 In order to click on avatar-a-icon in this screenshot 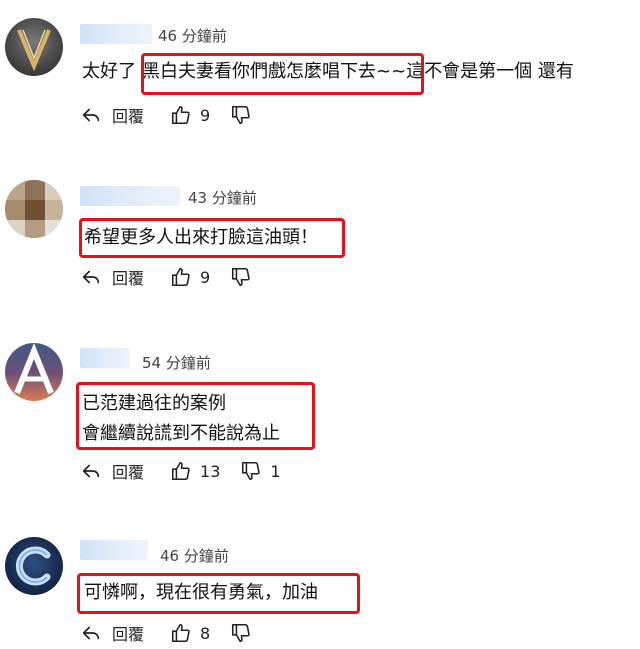, I will do `click(34, 372)`.